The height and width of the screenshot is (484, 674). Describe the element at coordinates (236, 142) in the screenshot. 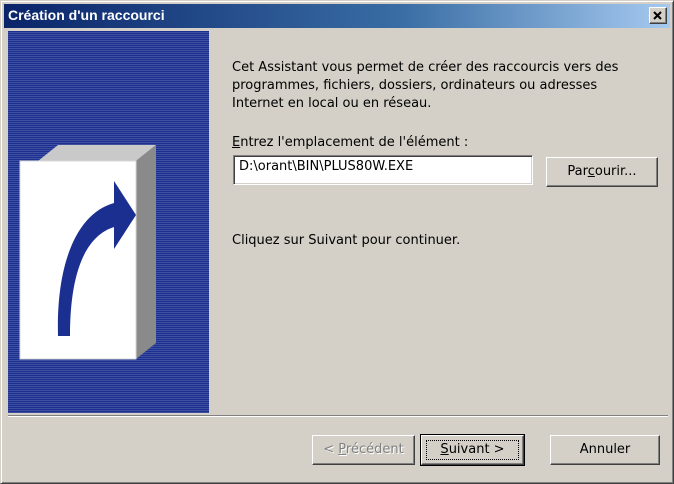

I see `location-label-mnemonic: E` at that location.